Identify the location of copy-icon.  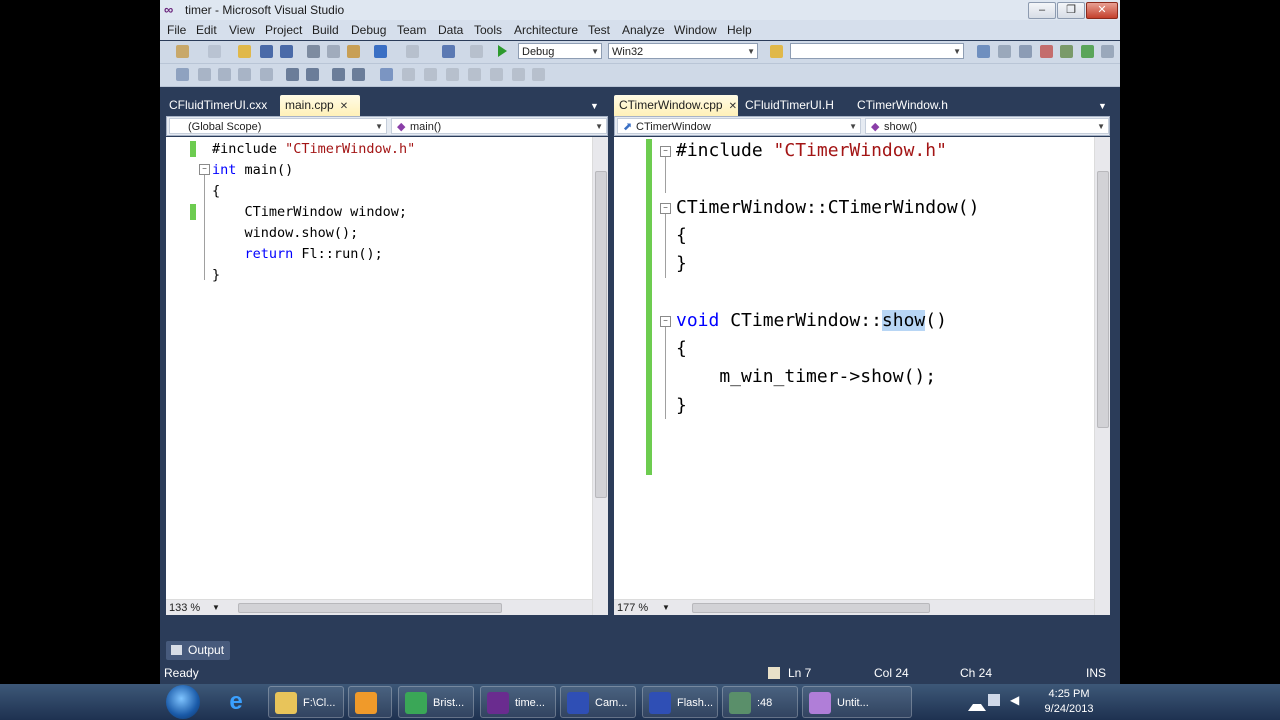
(333, 51).